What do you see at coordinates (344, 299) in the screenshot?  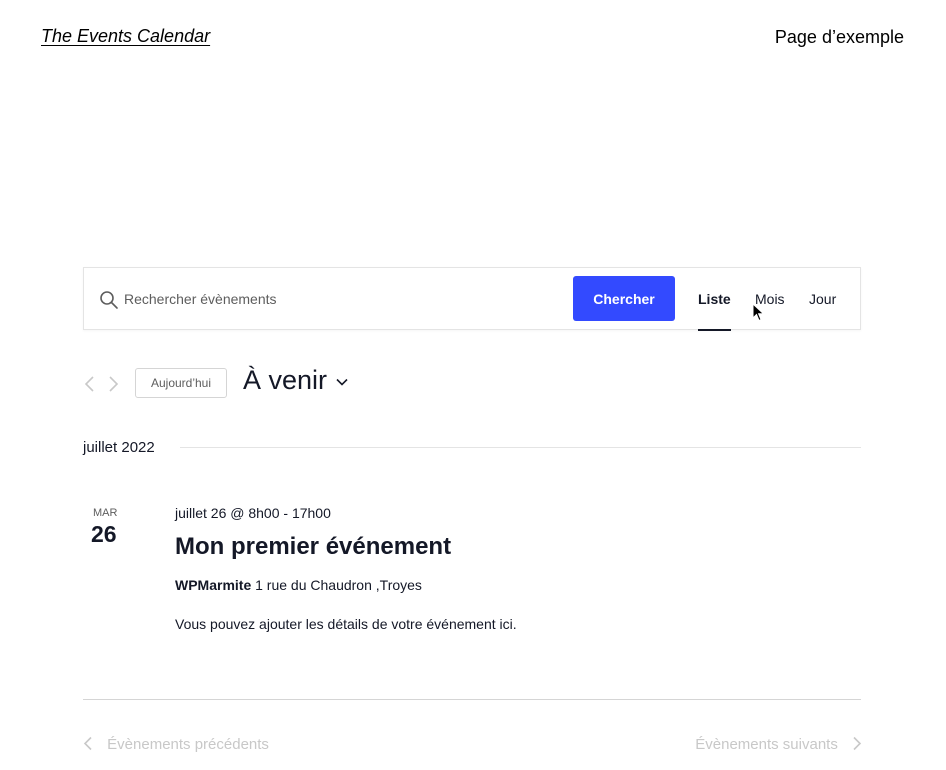 I see `search-input` at bounding box center [344, 299].